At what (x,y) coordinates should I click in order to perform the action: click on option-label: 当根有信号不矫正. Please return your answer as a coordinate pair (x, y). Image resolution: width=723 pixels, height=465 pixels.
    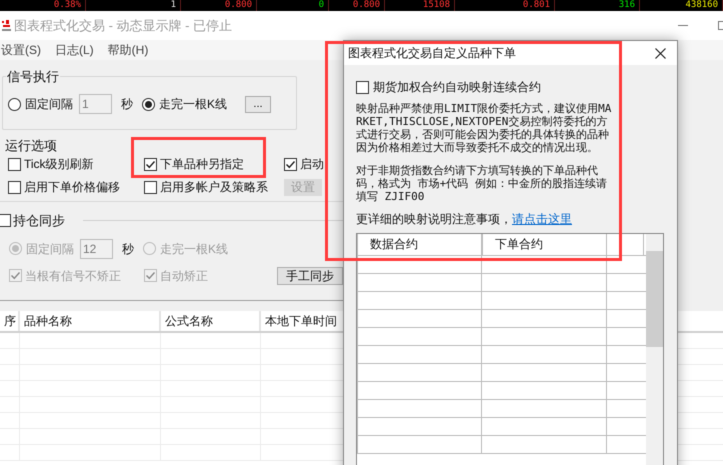
    Looking at the image, I should click on (73, 276).